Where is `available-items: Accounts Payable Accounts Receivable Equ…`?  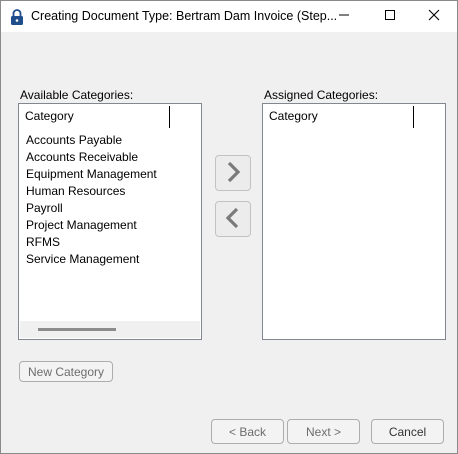
available-items: Accounts Payable Accounts Receivable Equ… is located at coordinates (91, 200).